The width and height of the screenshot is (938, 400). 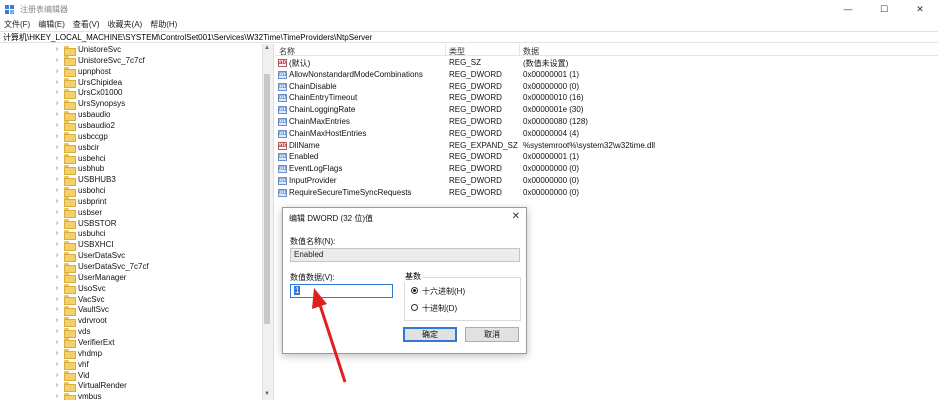 What do you see at coordinates (267, 49) in the screenshot?
I see `scroll-up-icon: ▲` at bounding box center [267, 49].